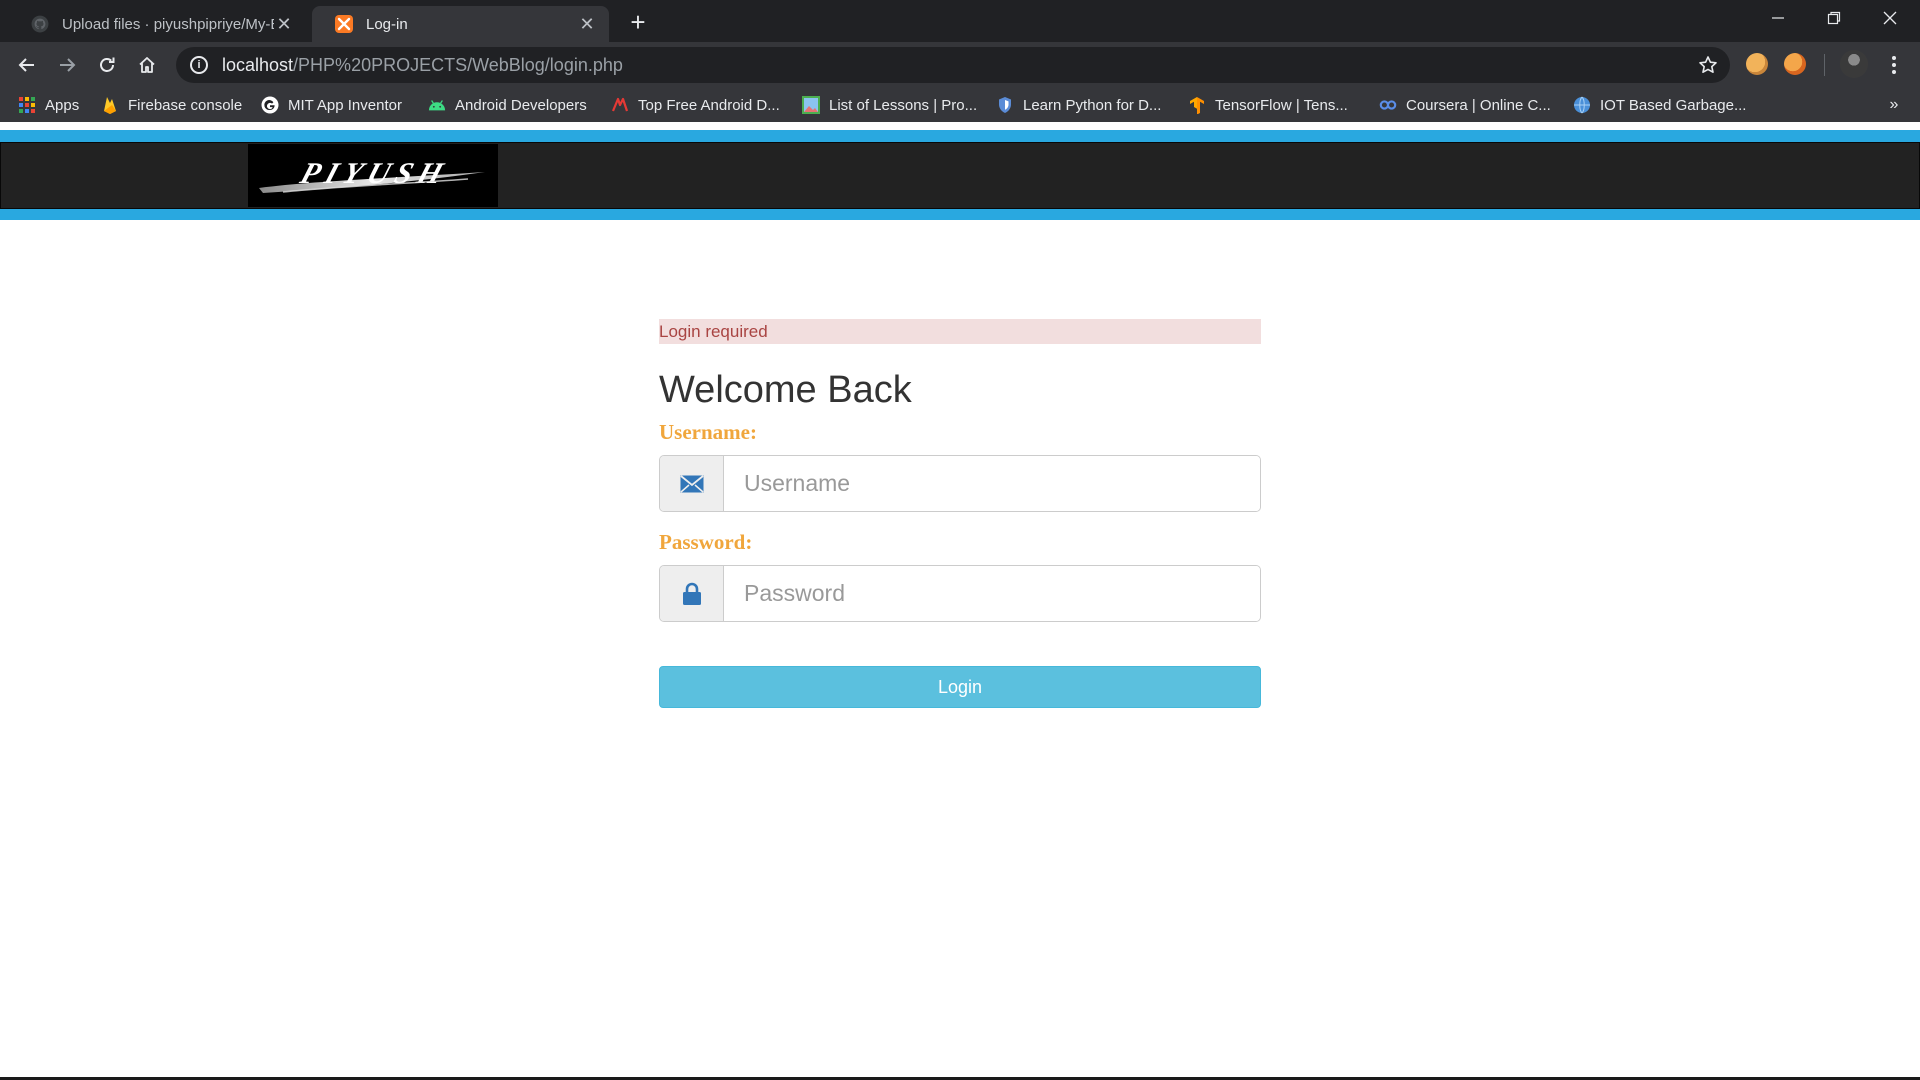  Describe the element at coordinates (437, 105) in the screenshot. I see `android-icon` at that location.